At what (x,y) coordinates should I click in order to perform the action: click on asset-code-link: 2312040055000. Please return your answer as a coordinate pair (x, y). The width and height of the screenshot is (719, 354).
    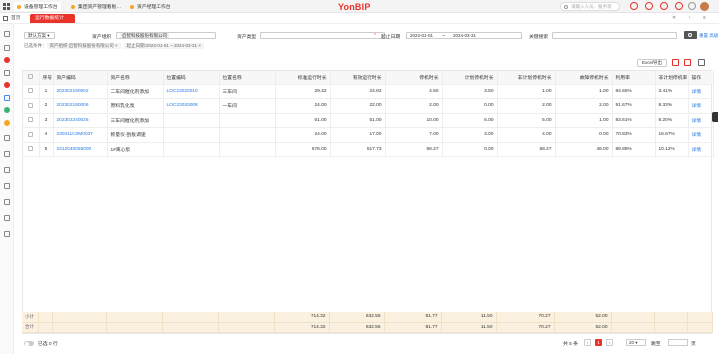
    Looking at the image, I should click on (80, 149).